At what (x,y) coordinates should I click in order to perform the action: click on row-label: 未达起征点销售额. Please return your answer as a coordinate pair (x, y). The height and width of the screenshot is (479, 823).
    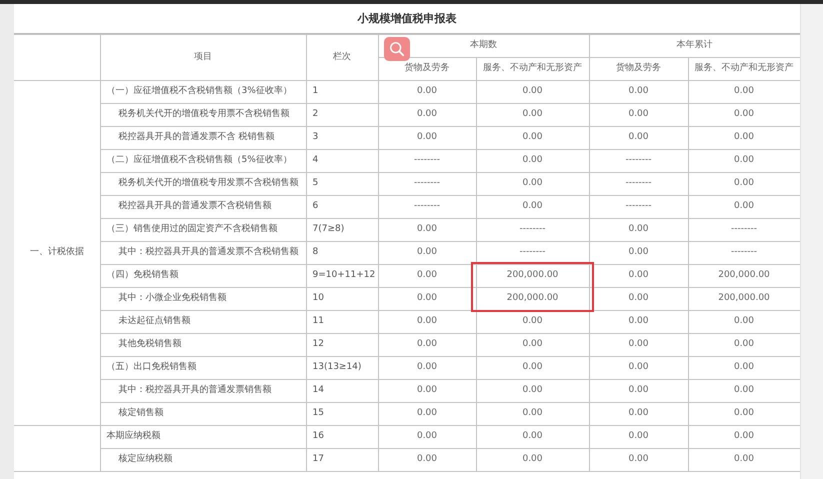
    Looking at the image, I should click on (203, 322).